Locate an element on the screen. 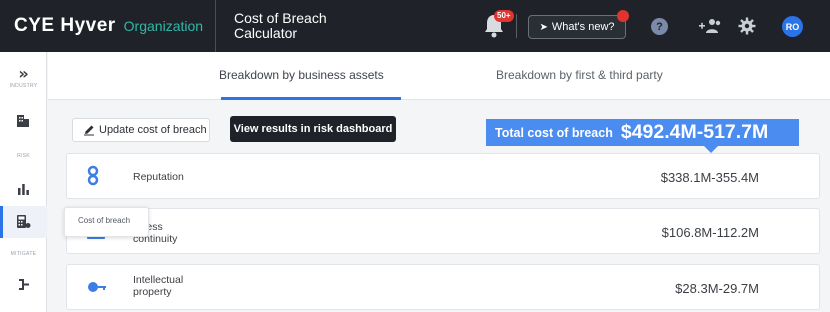 Image resolution: width=830 pixels, height=312 pixels. total-cost-banner: Total cost of breach $492.4M-517.7M is located at coordinates (642, 132).